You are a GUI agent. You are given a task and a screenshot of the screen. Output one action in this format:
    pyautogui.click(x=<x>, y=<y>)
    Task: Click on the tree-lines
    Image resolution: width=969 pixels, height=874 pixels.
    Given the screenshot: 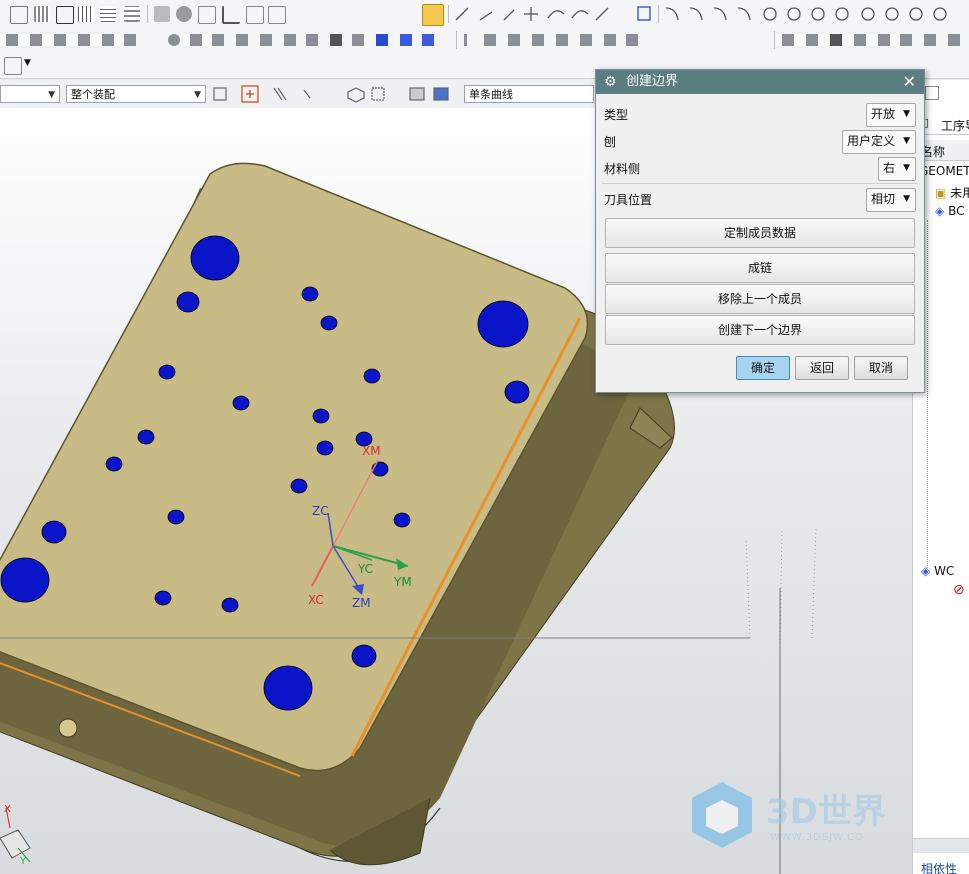 What is the action you would take?
    pyautogui.click(x=928, y=395)
    